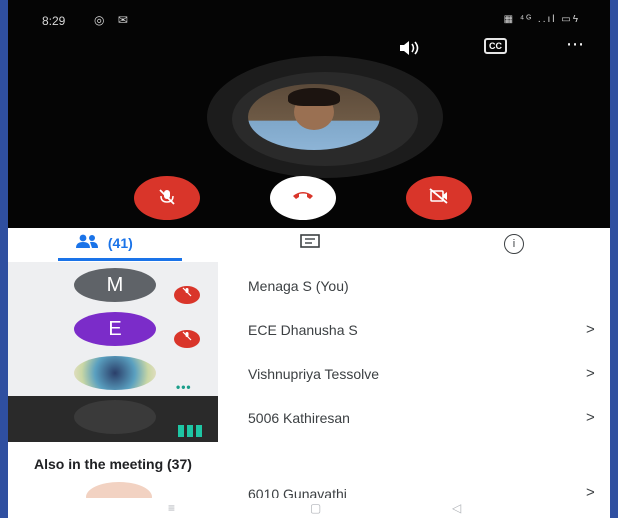 The width and height of the screenshot is (618, 518). Describe the element at coordinates (575, 44) in the screenshot. I see `more-options-icon: ⋯` at that location.